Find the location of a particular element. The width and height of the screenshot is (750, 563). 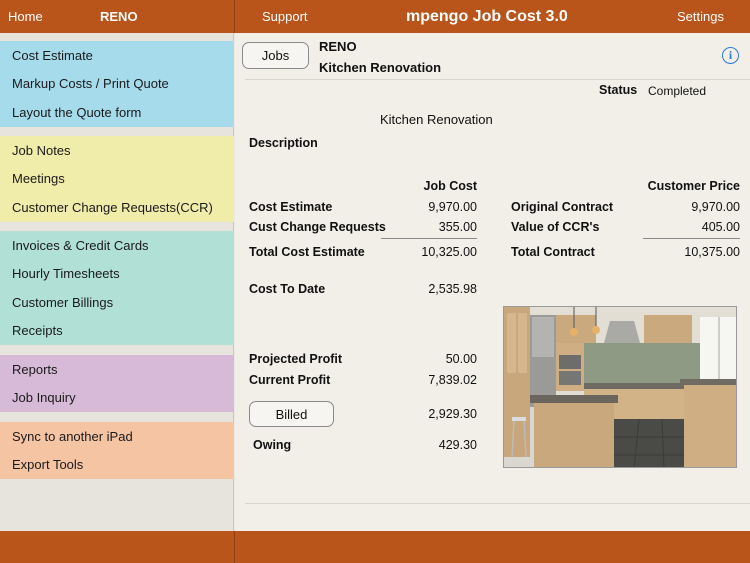

info-icon: i is located at coordinates (730, 55).